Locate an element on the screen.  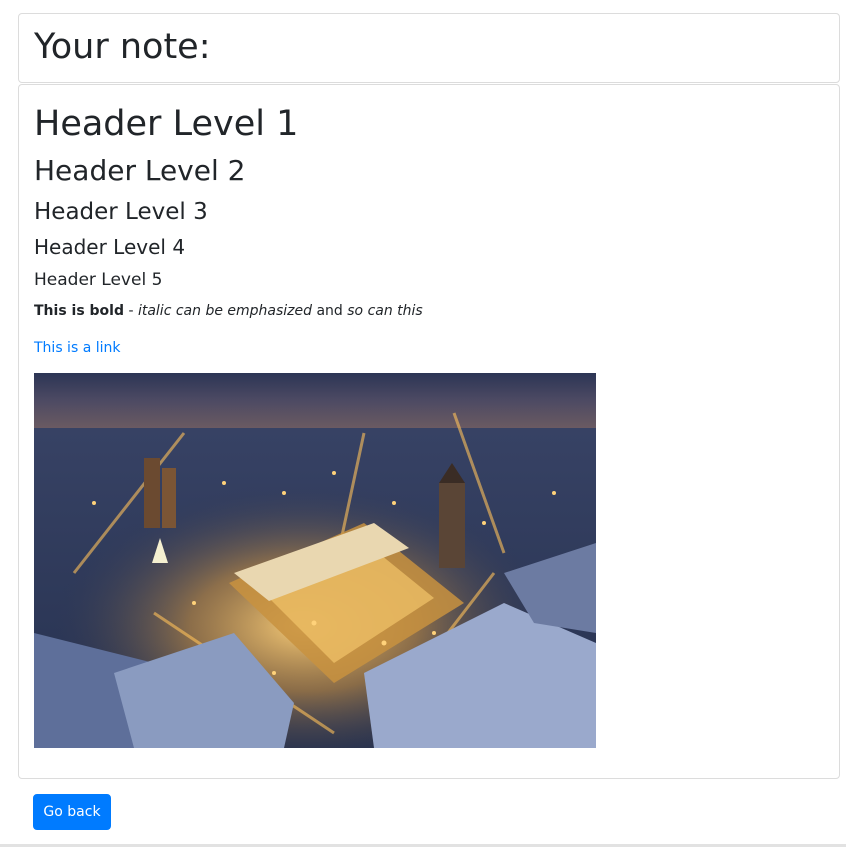
bold-text: This is bold is located at coordinates (79, 311).